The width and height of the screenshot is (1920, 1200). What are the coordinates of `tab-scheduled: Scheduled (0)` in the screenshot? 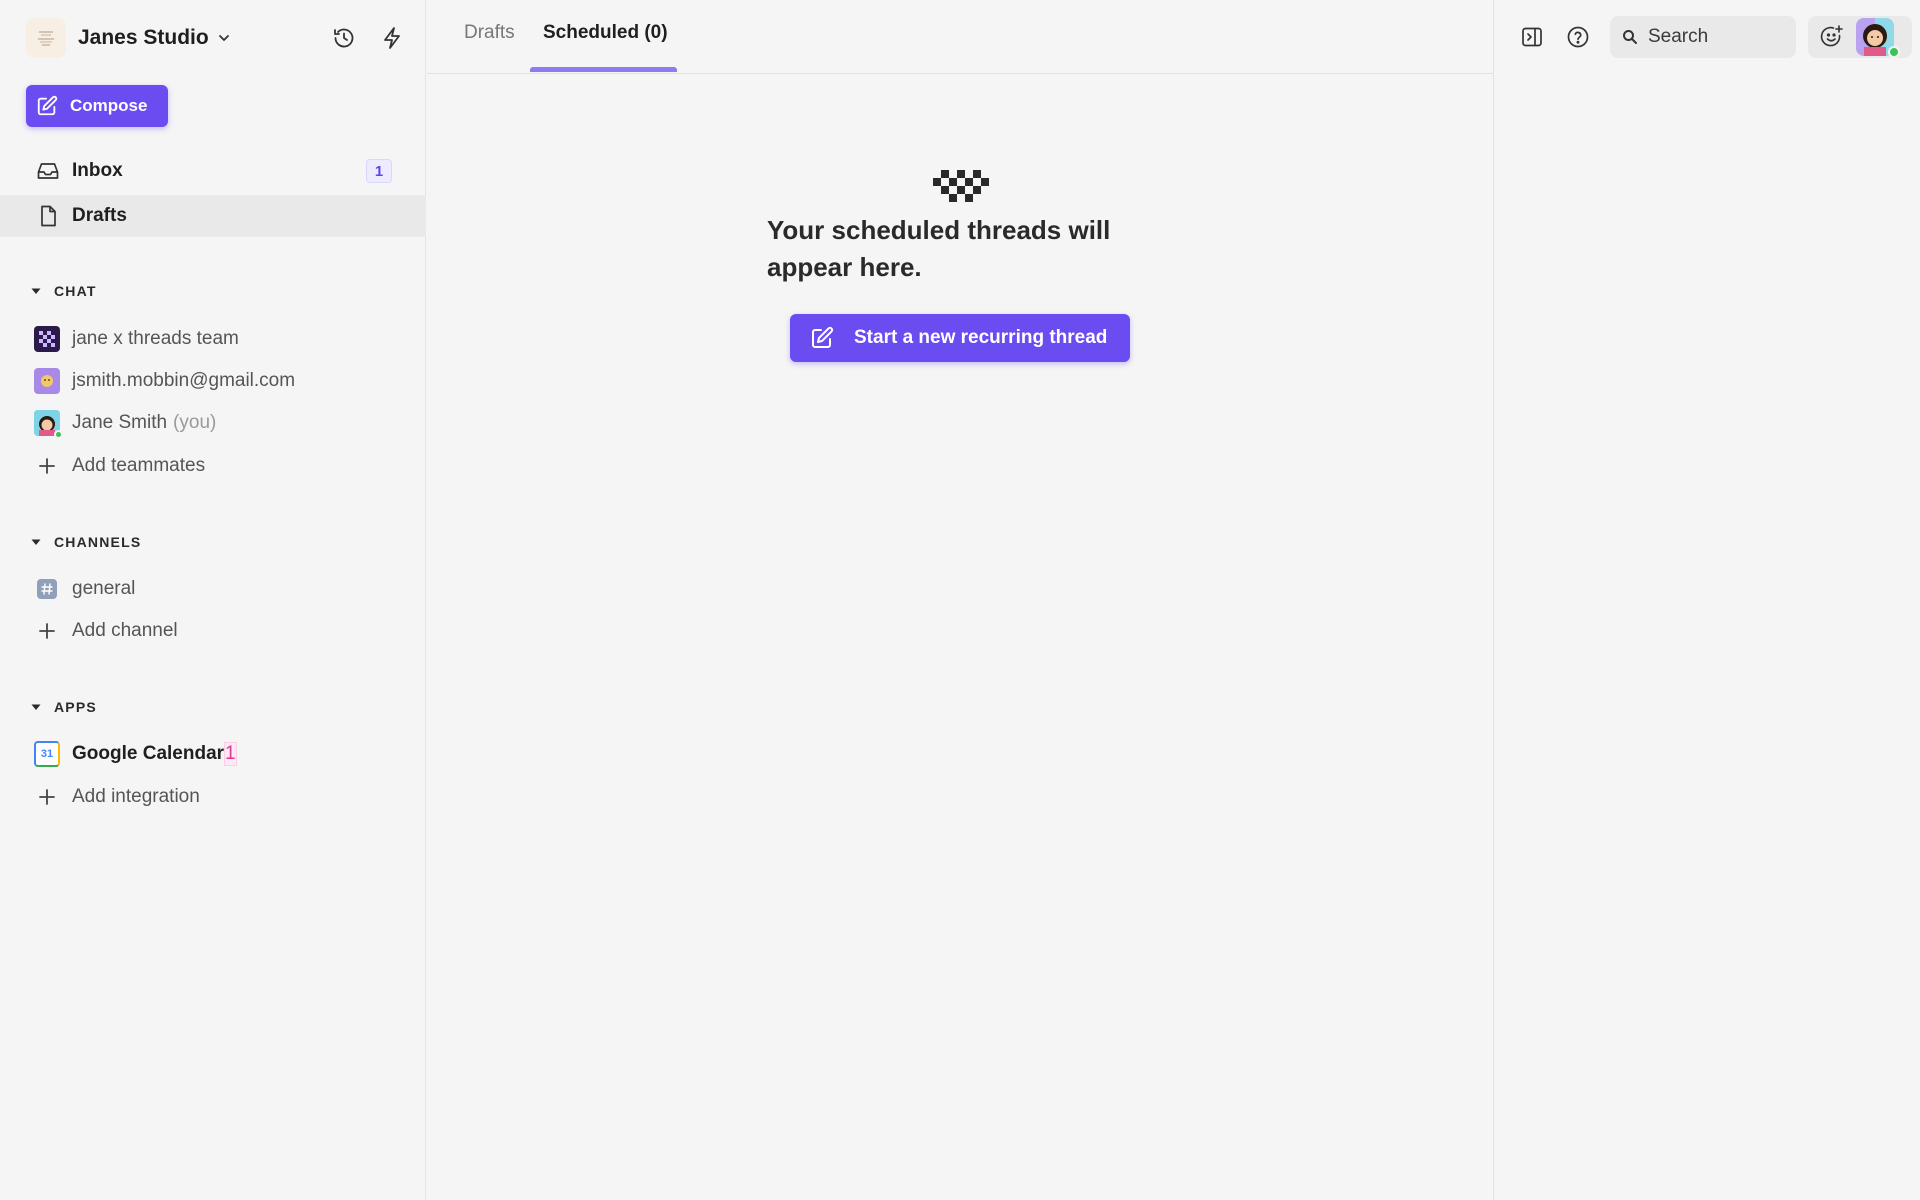 It's located at (605, 37).